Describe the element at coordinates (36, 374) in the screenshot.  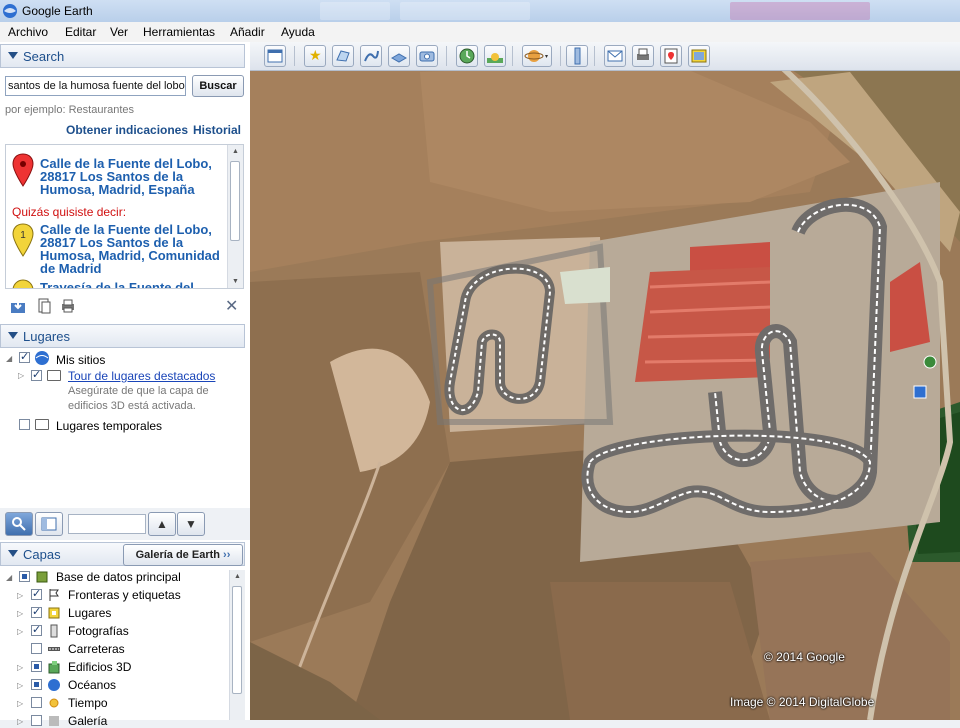
I see `tour-checkbox` at that location.